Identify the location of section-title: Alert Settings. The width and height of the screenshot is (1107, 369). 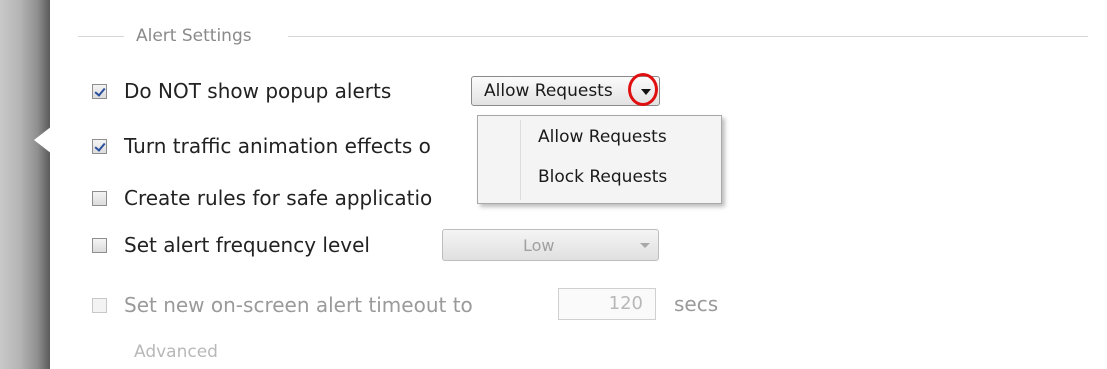
(194, 36).